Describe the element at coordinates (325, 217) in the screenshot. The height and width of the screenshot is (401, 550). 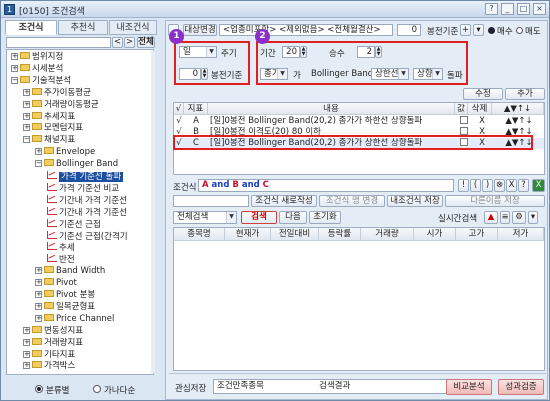
I see `reset-button: 초기화` at that location.